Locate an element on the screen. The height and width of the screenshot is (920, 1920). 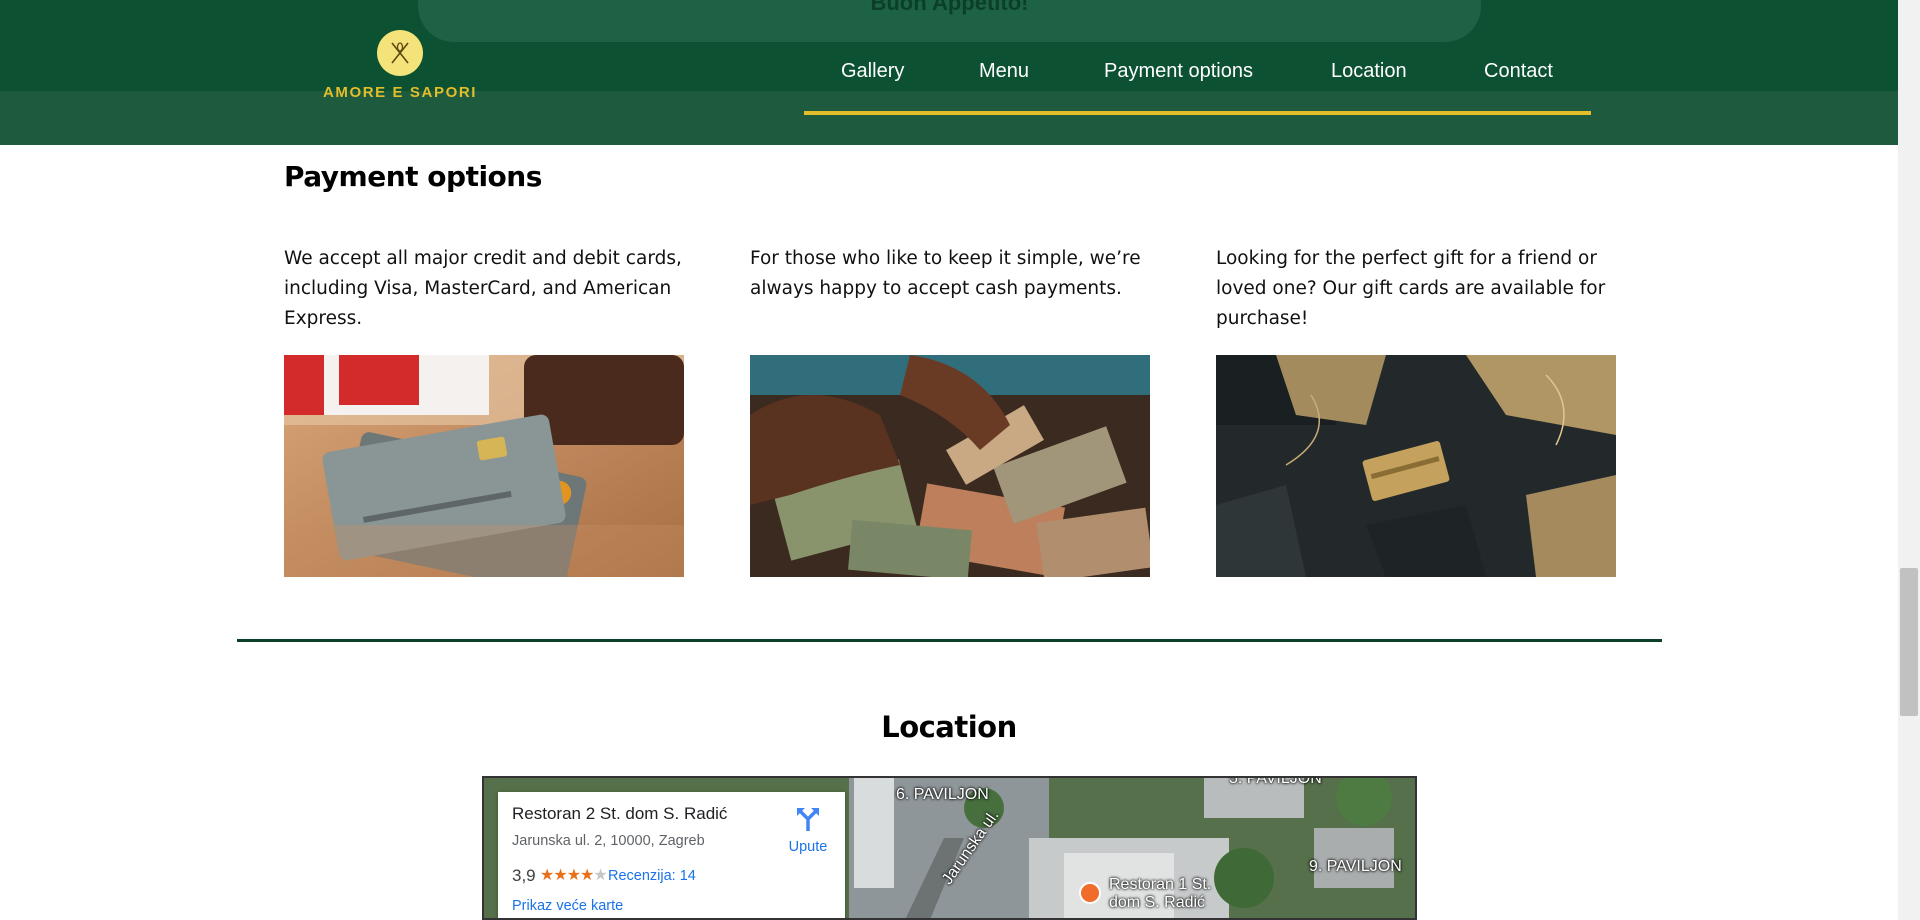
scrollbar-thumb is located at coordinates (1909, 642).